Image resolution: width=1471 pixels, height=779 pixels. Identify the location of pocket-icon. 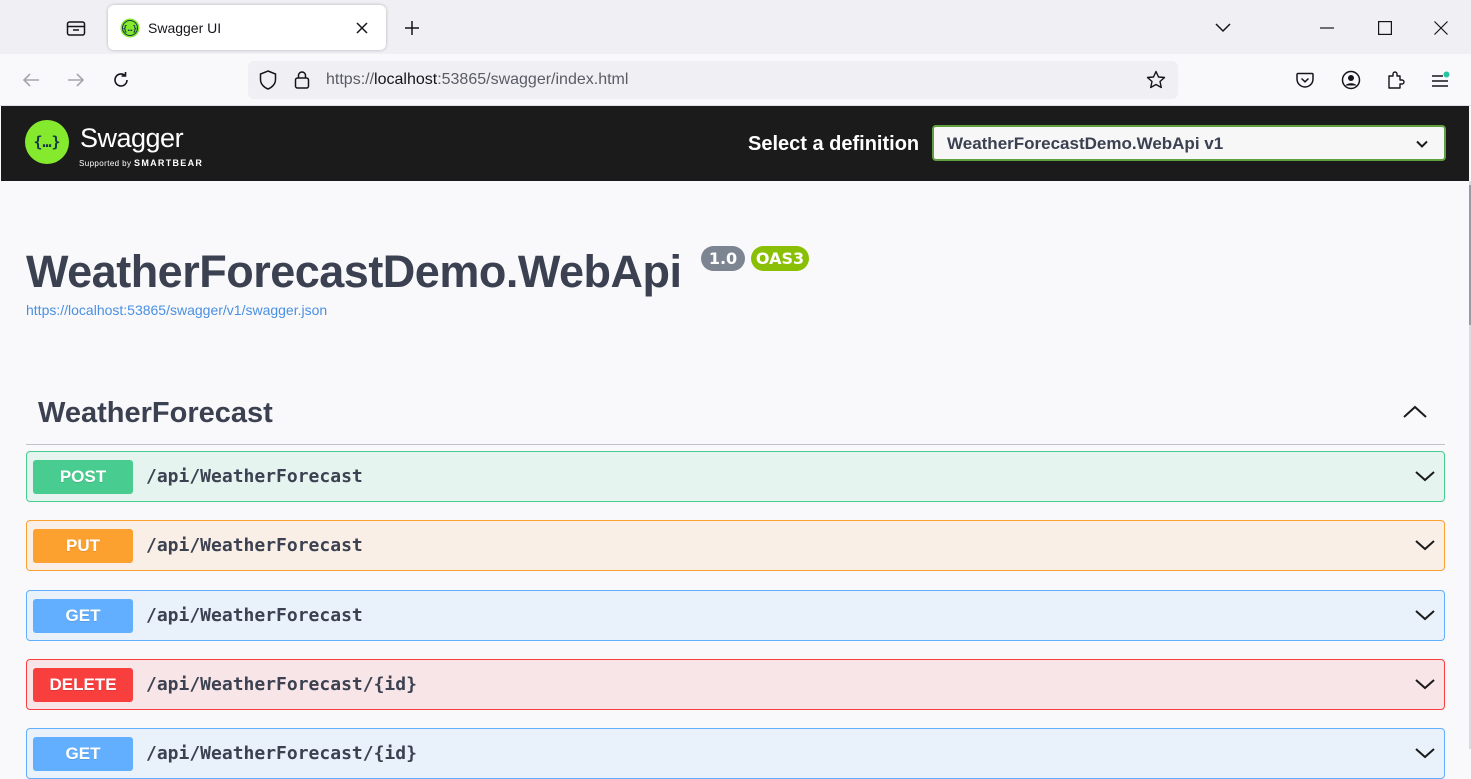
(1305, 80).